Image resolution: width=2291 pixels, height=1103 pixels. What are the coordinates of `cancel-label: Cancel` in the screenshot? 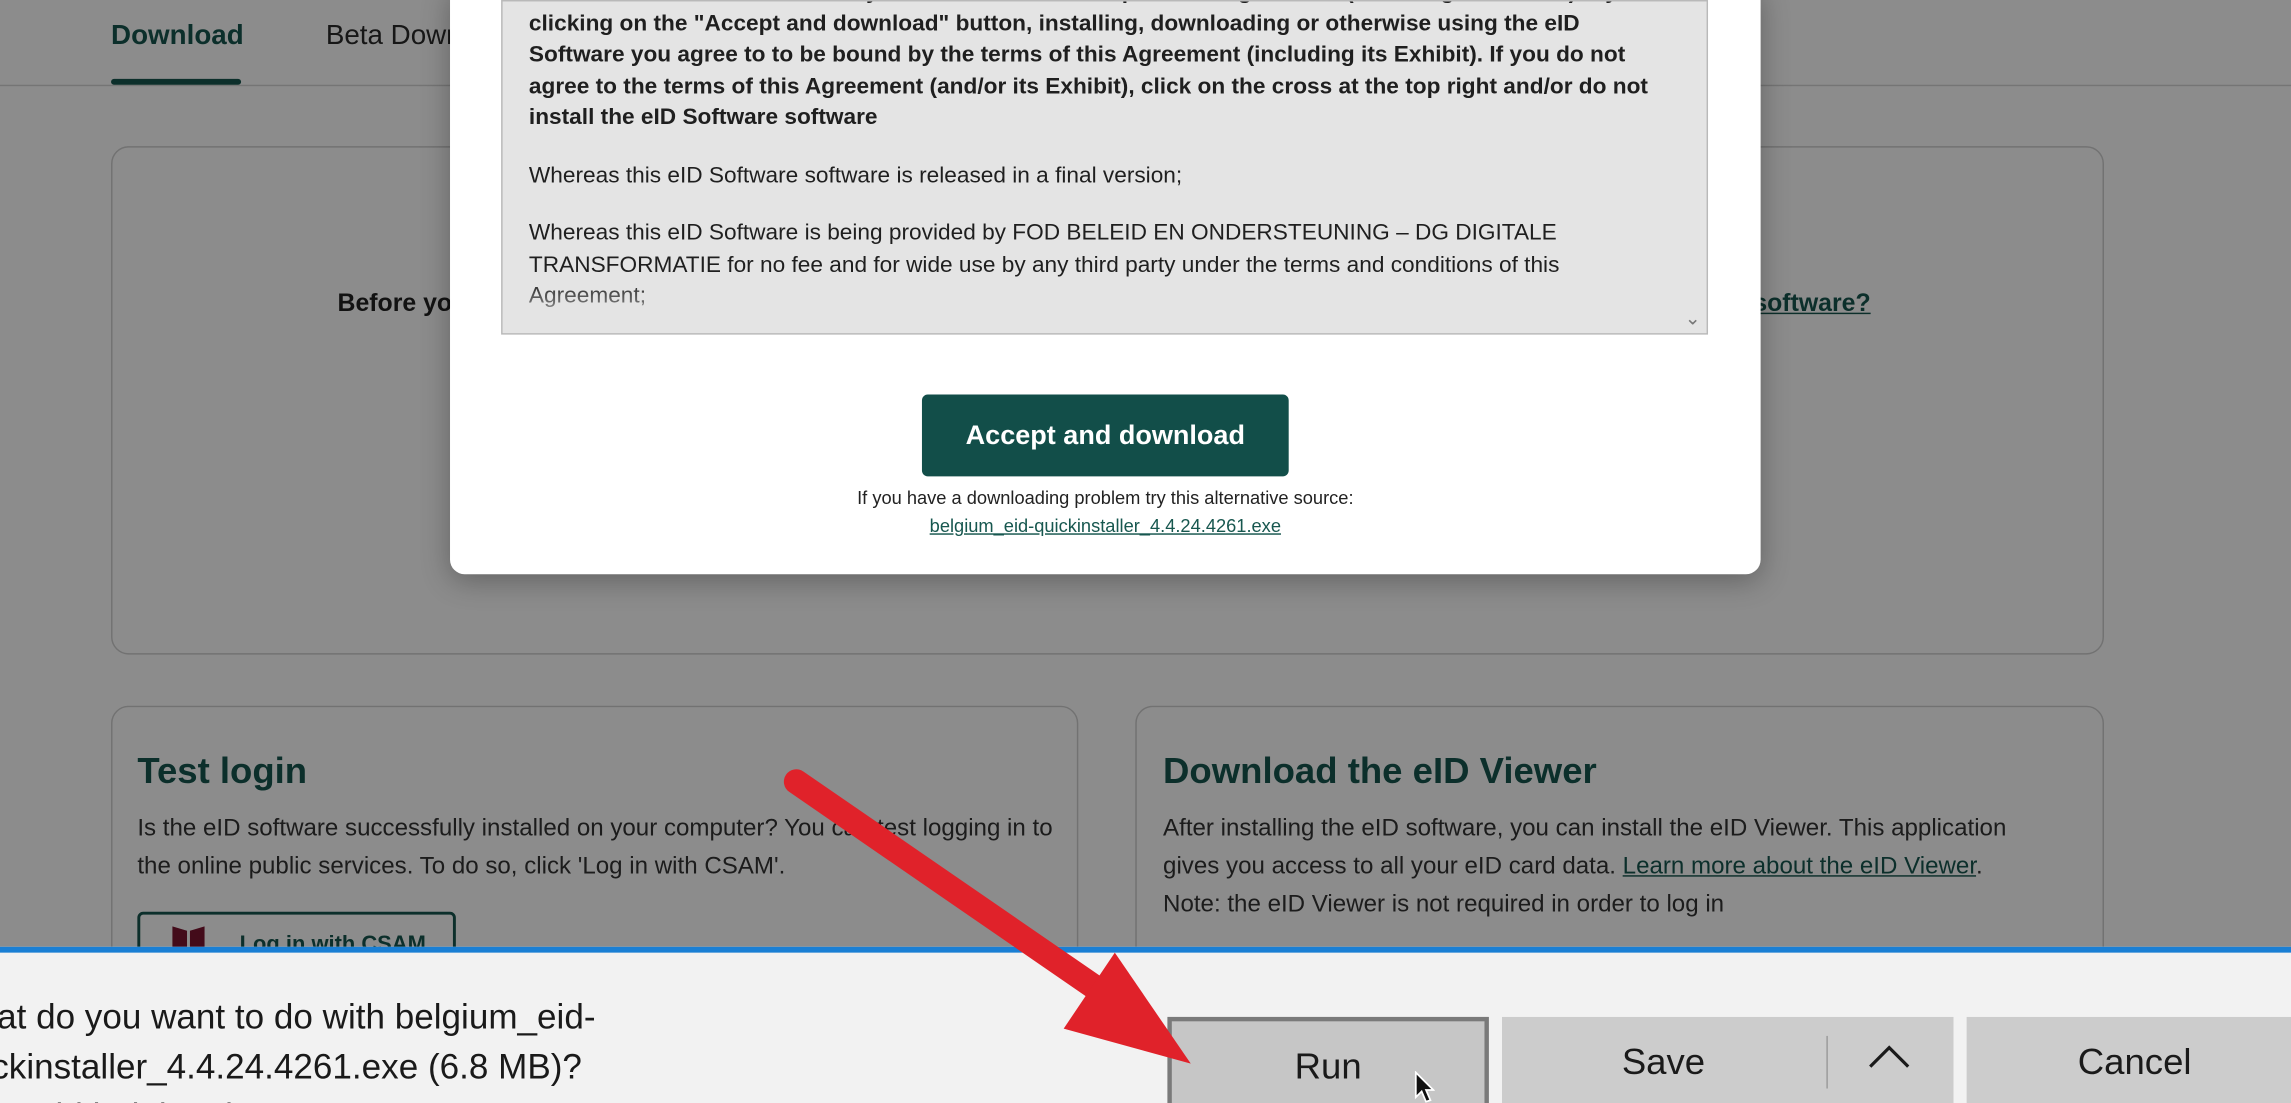 It's located at (2134, 1062).